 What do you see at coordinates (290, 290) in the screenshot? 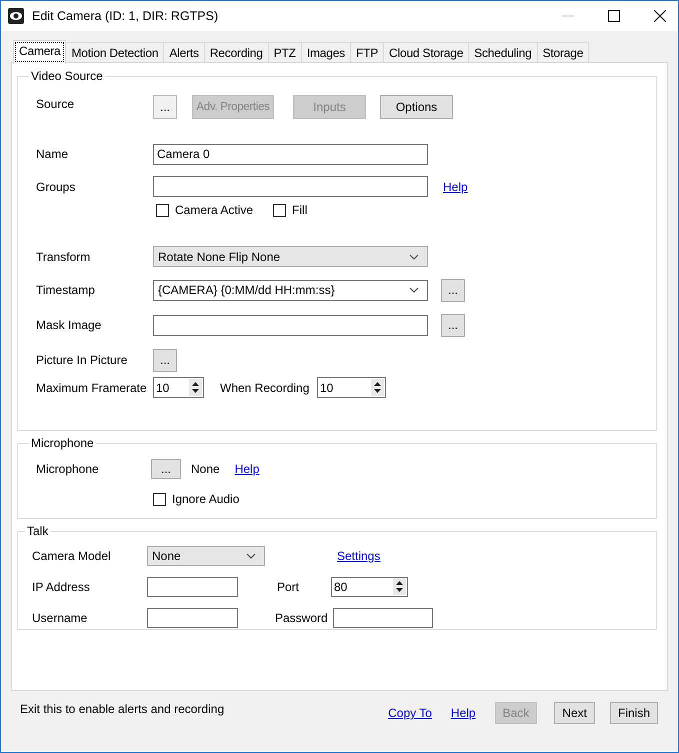
I see `timestamp-dropdown: {CAMERA} {0:MM/dd HH:mm:ss}` at bounding box center [290, 290].